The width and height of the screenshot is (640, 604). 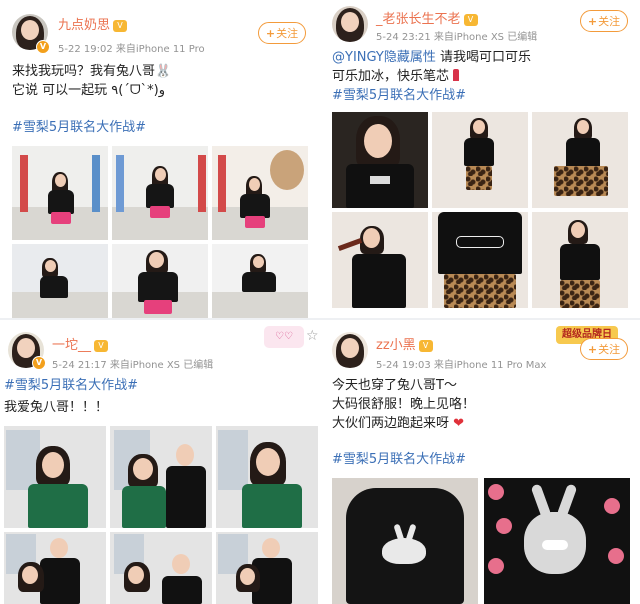 What do you see at coordinates (312, 336) in the screenshot?
I see `star-icon: ☆` at bounding box center [312, 336].